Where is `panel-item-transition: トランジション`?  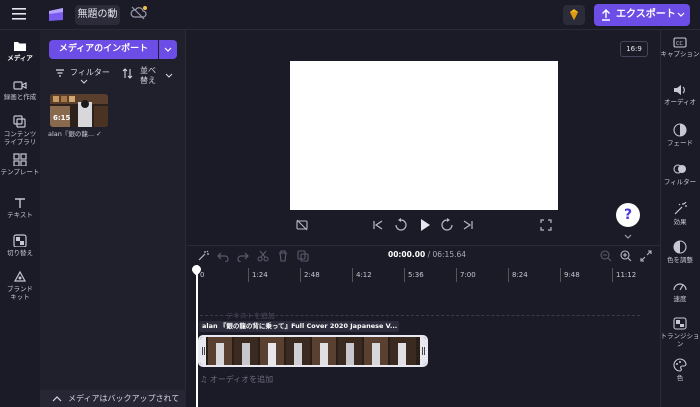
panel-item-transition: トランジション is located at coordinates (680, 332).